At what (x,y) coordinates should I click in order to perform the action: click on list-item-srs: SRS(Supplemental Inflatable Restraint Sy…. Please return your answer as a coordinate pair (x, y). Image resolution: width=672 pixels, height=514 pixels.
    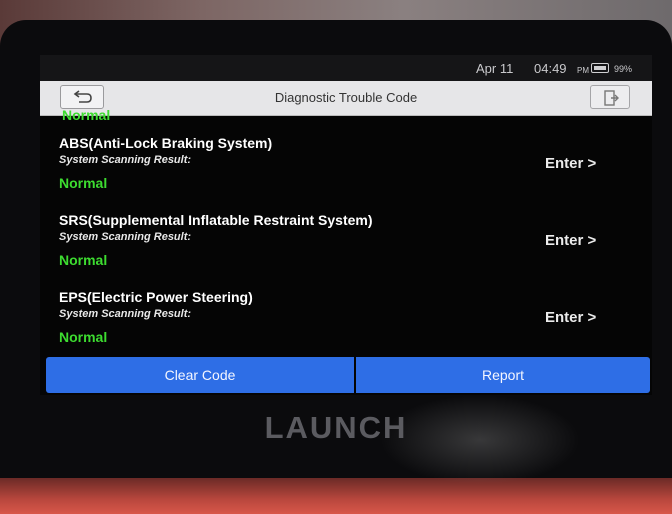
    Looking at the image, I should click on (346, 251).